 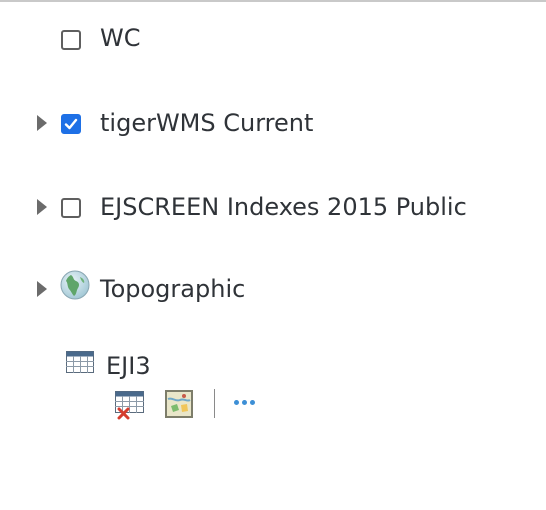 What do you see at coordinates (283, 207) in the screenshot?
I see `layer-label-ejscreen: EJSCREEN Indexes 2015 Public` at bounding box center [283, 207].